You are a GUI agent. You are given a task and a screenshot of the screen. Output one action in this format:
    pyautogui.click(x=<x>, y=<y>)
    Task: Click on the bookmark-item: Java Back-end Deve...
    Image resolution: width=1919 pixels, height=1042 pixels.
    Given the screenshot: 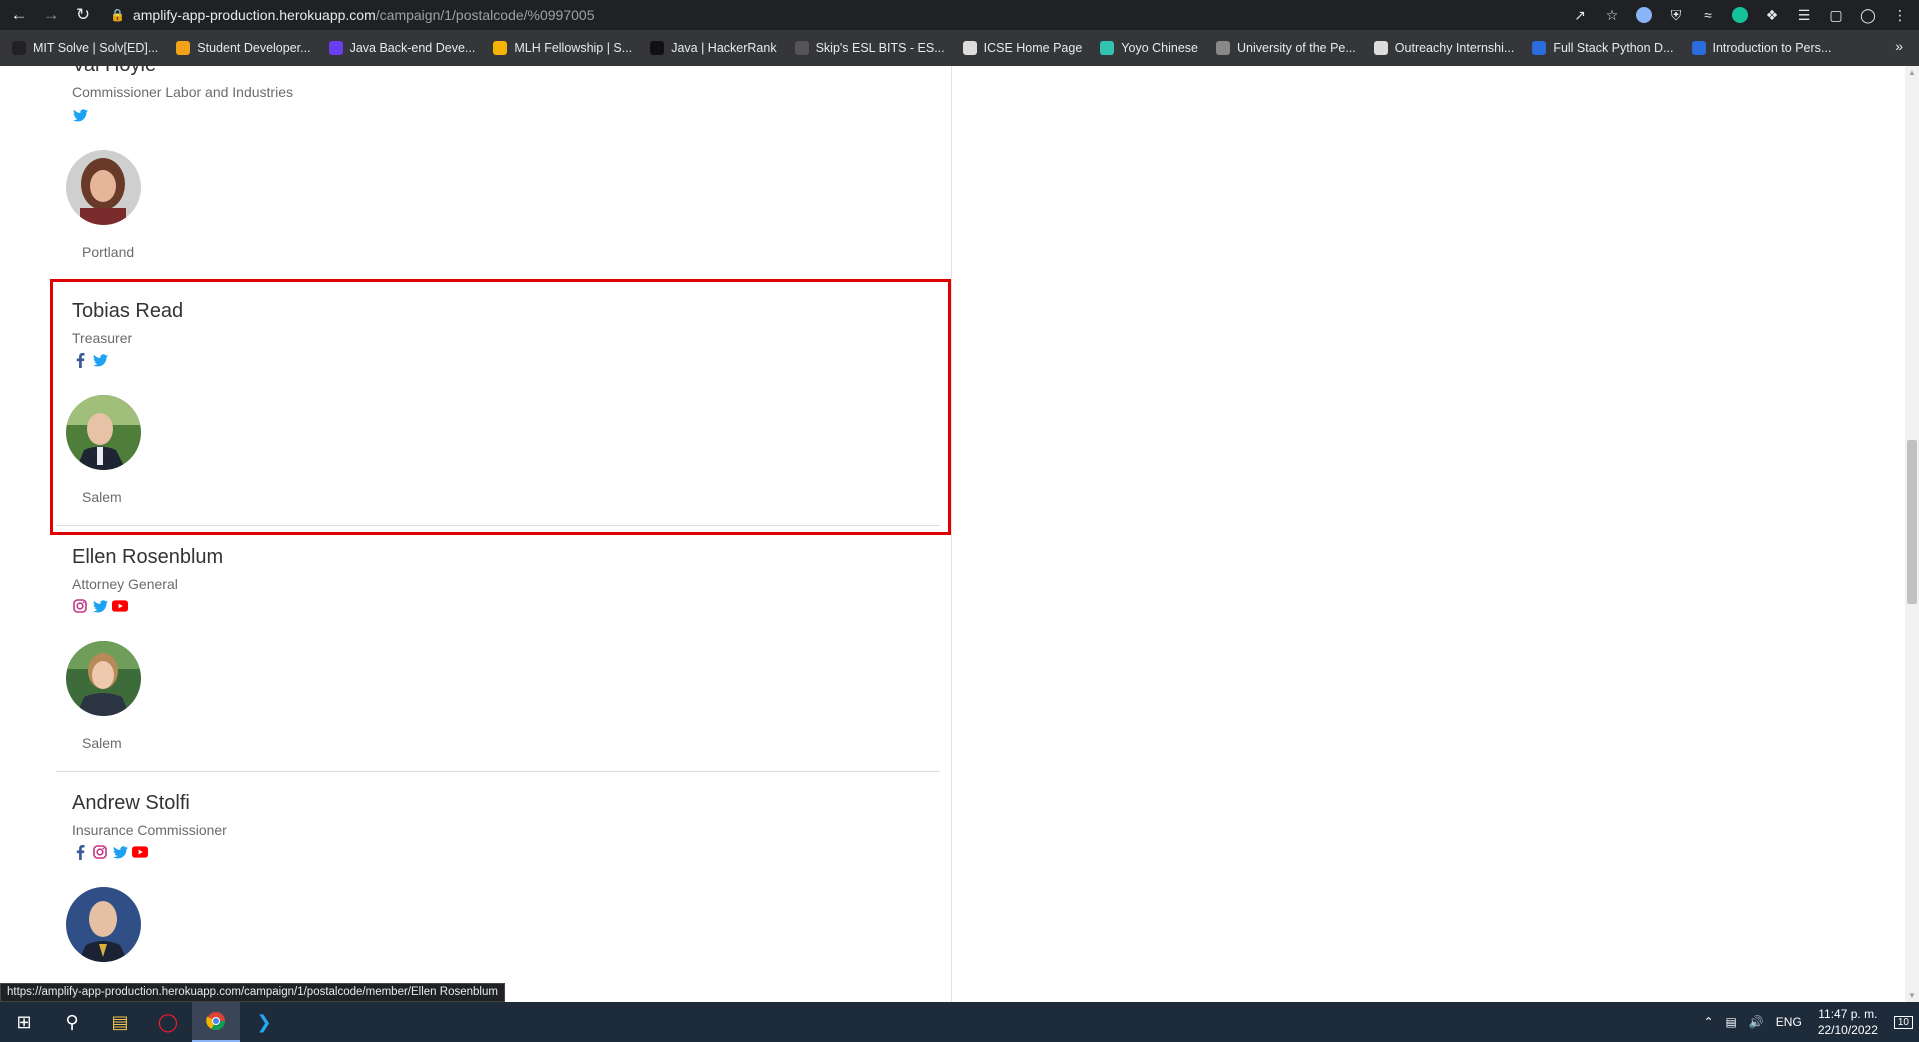 What is the action you would take?
    pyautogui.click(x=402, y=48)
    